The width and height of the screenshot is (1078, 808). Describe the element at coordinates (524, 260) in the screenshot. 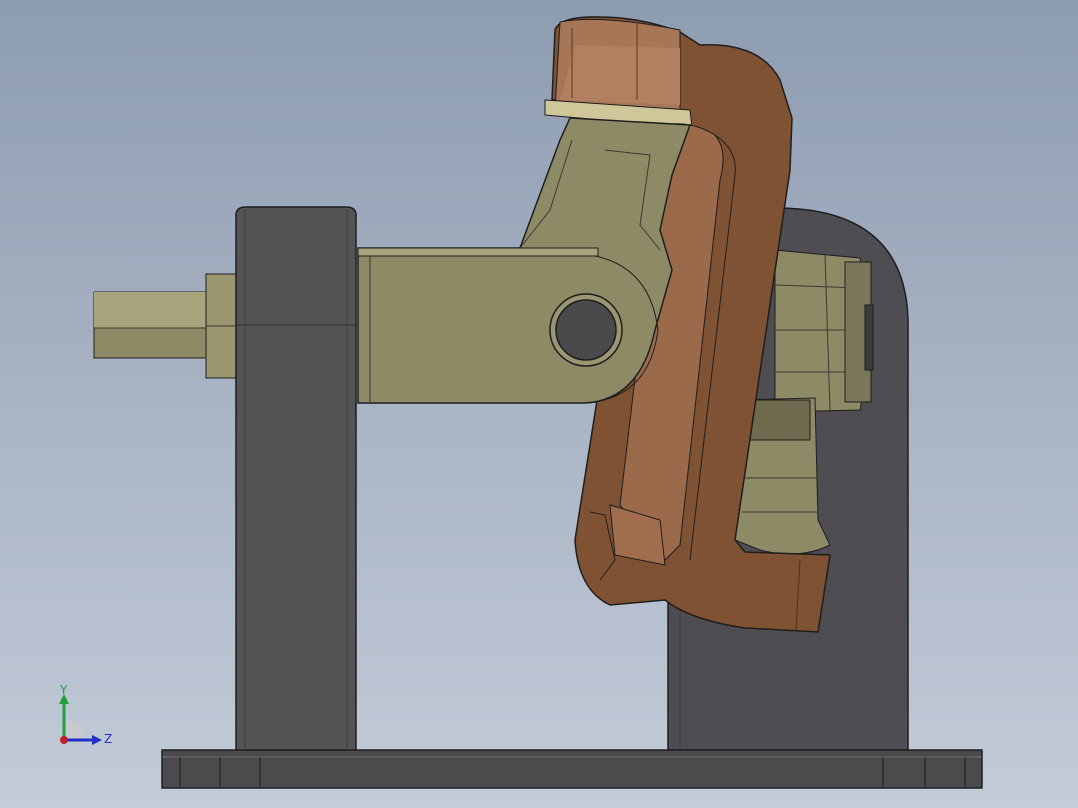

I see `yoke-arm` at that location.